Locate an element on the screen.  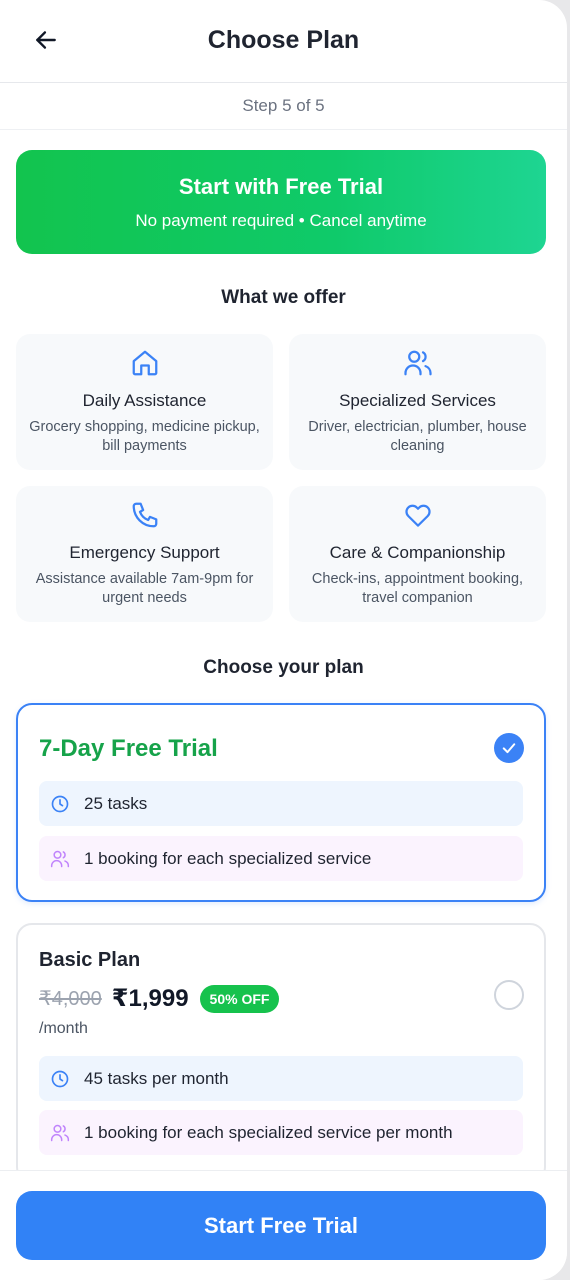
plan-perk: 1 booking for each specialized service is located at coordinates (281, 858).